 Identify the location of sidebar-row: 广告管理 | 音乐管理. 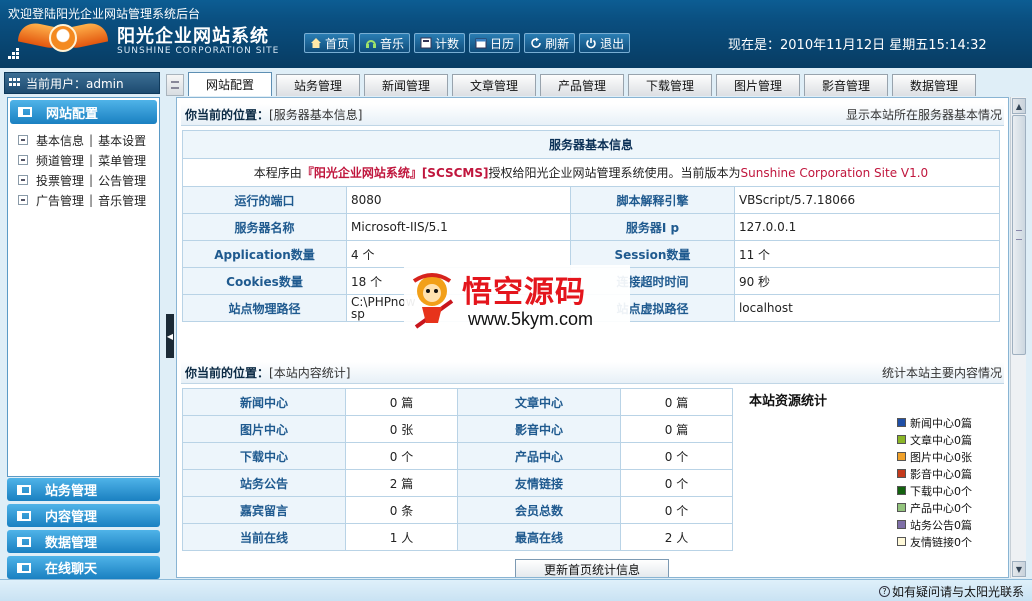
(88, 200).